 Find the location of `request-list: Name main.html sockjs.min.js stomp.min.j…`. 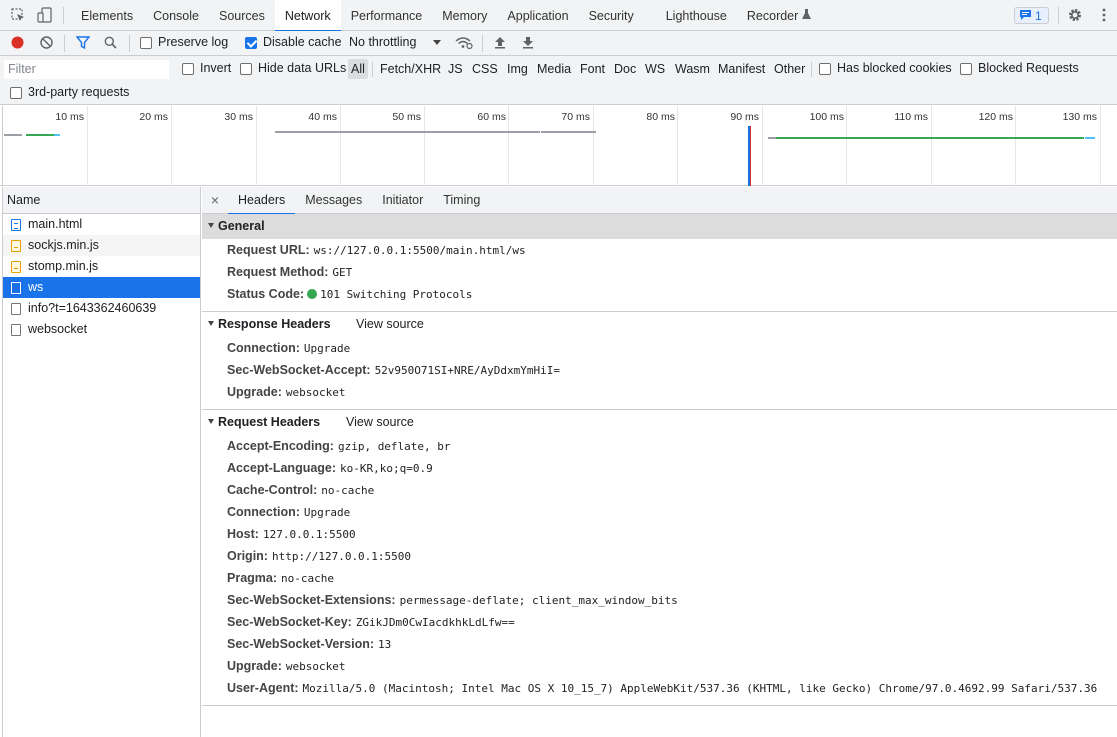

request-list: Name main.html sockjs.min.js stomp.min.j… is located at coordinates (101, 462).